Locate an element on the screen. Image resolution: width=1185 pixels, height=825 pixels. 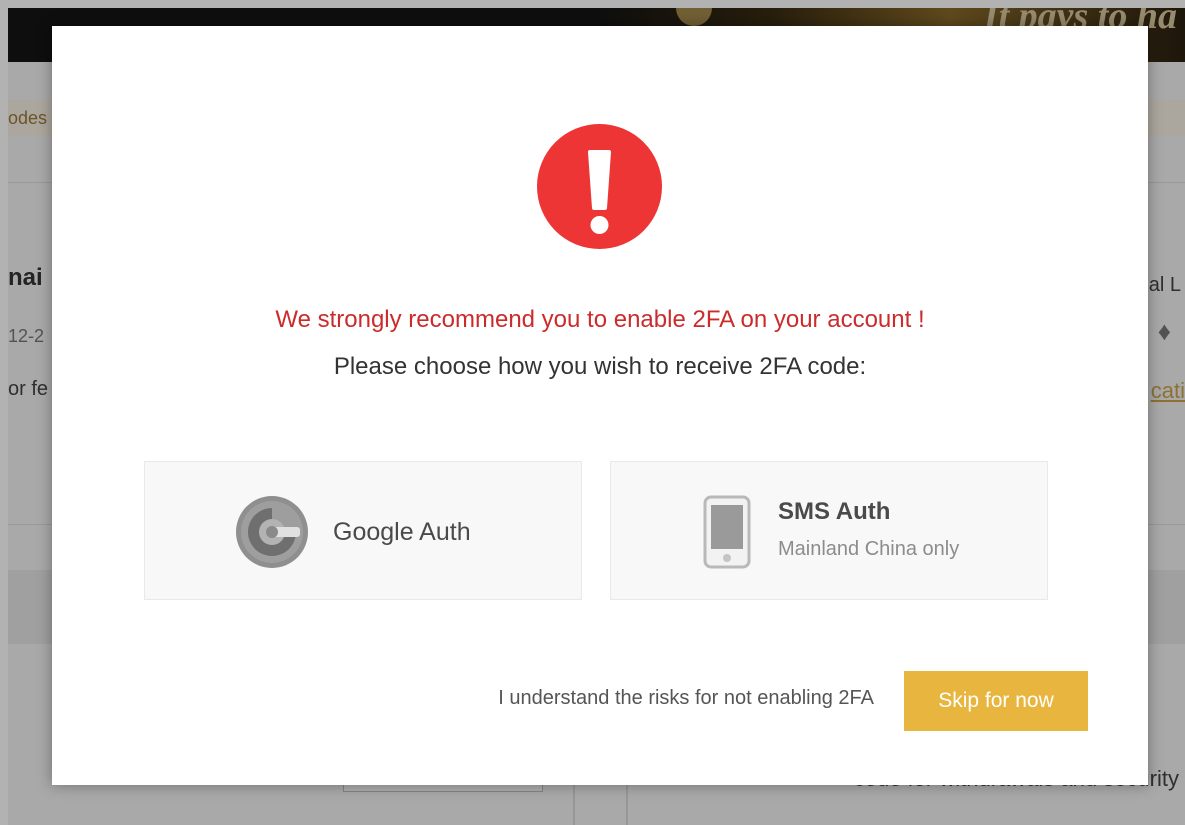
phone-icon is located at coordinates (727, 534).